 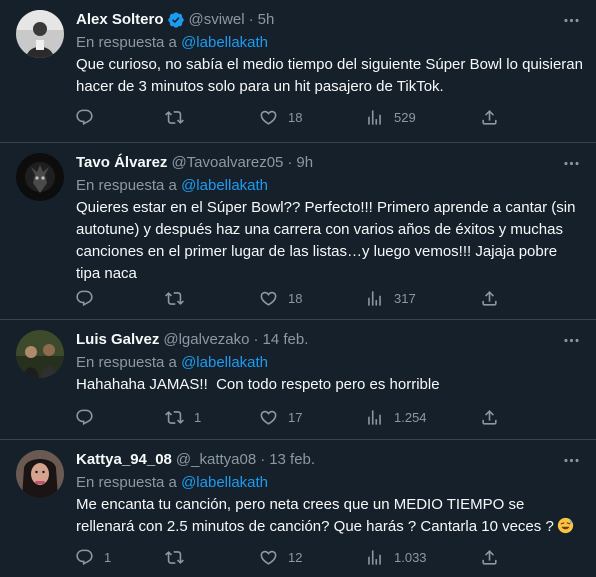 What do you see at coordinates (292, 460) in the screenshot?
I see `timestamp: 13 feb.` at bounding box center [292, 460].